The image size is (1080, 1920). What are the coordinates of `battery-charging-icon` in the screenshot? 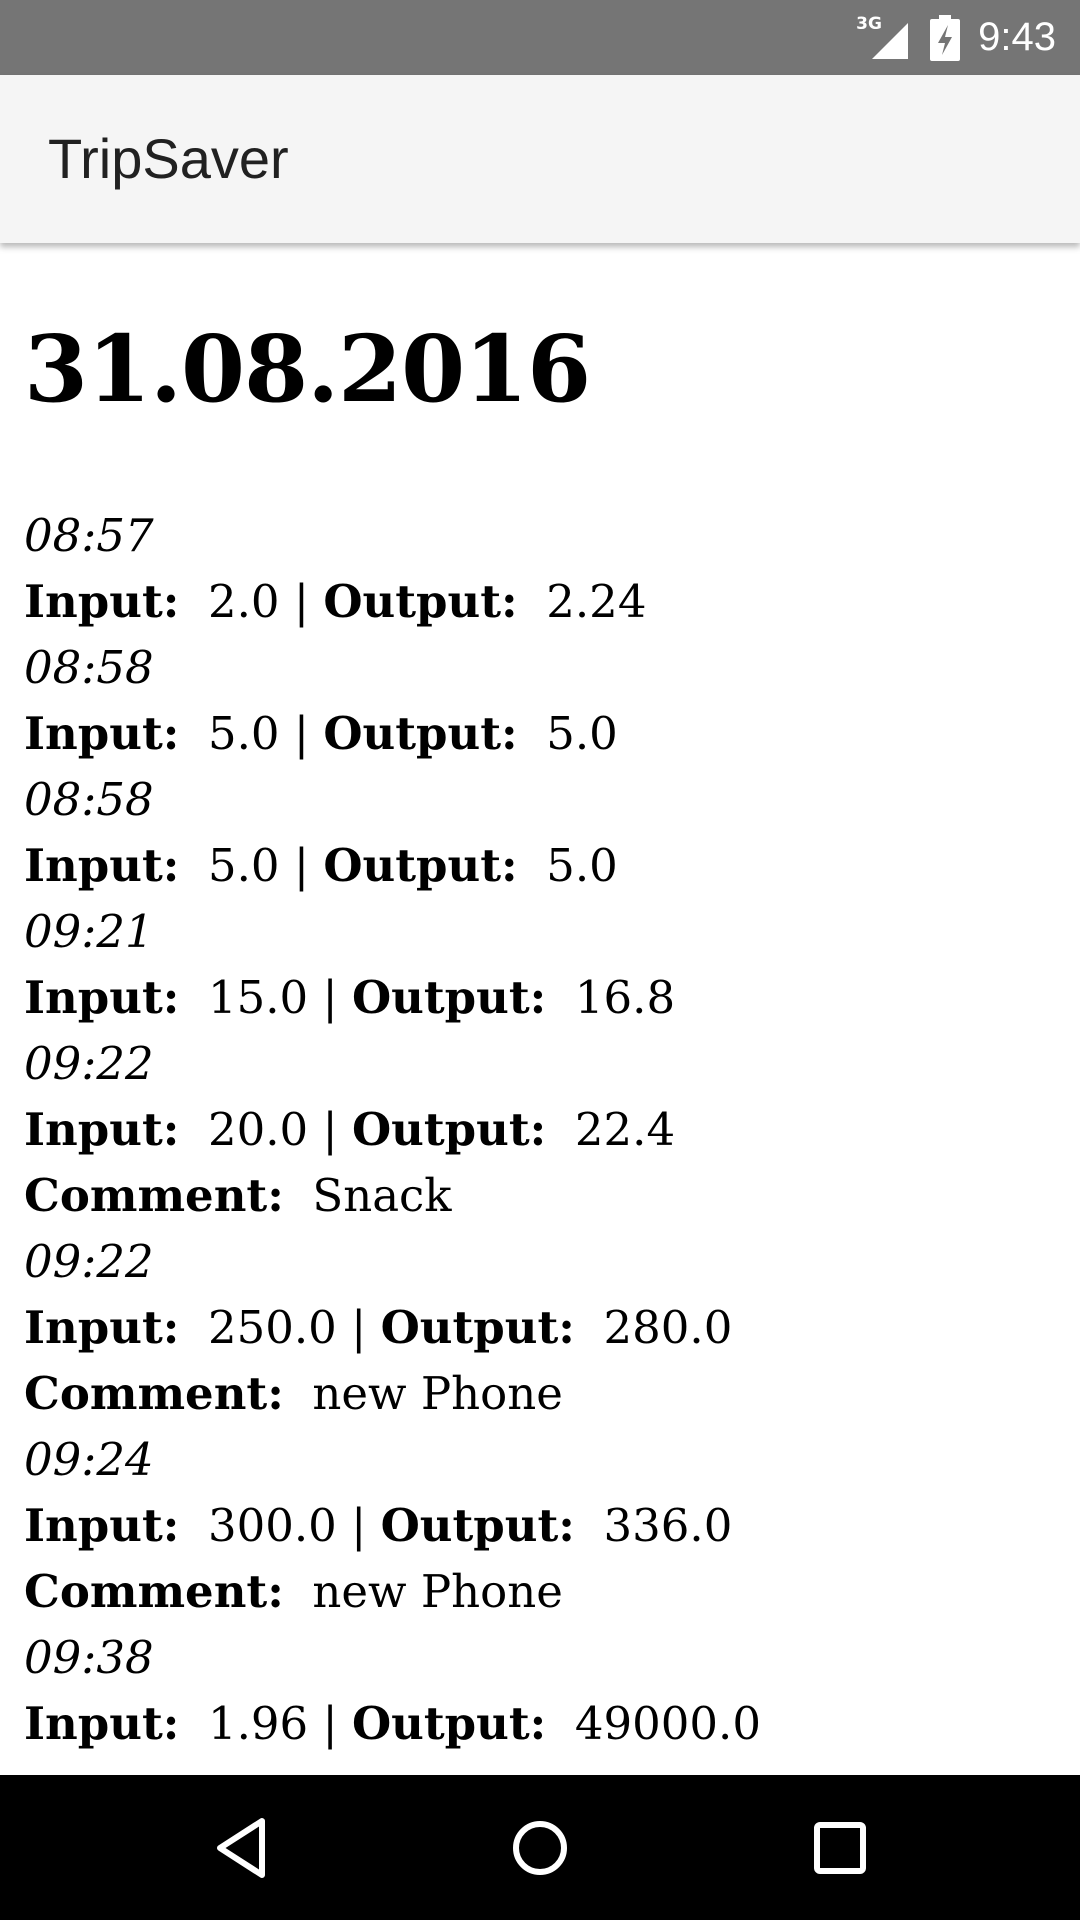 It's located at (945, 37).